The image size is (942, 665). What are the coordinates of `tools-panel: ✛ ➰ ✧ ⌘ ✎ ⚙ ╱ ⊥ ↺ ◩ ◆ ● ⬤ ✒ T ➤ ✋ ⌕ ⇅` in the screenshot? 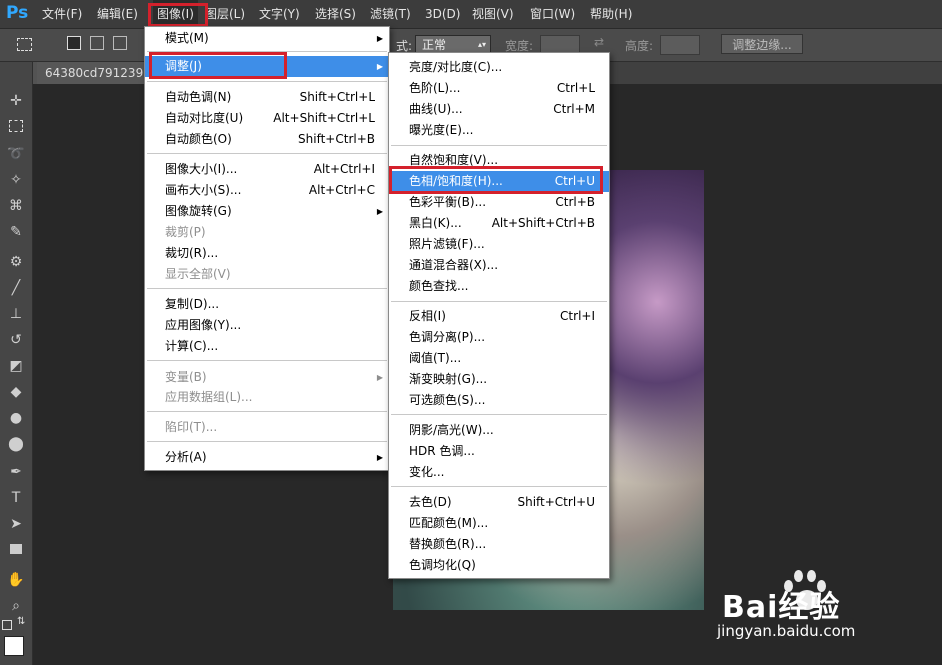 It's located at (16, 363).